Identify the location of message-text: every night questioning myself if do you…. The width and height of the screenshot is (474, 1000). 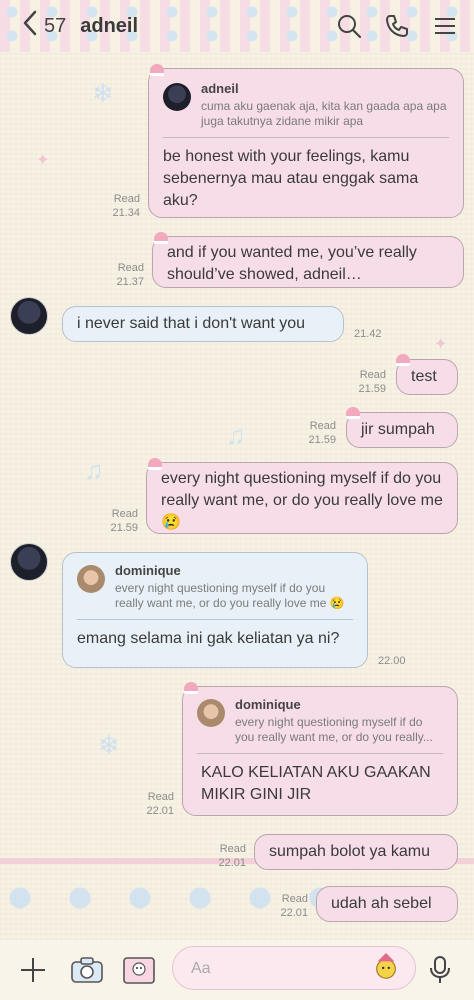
(302, 500).